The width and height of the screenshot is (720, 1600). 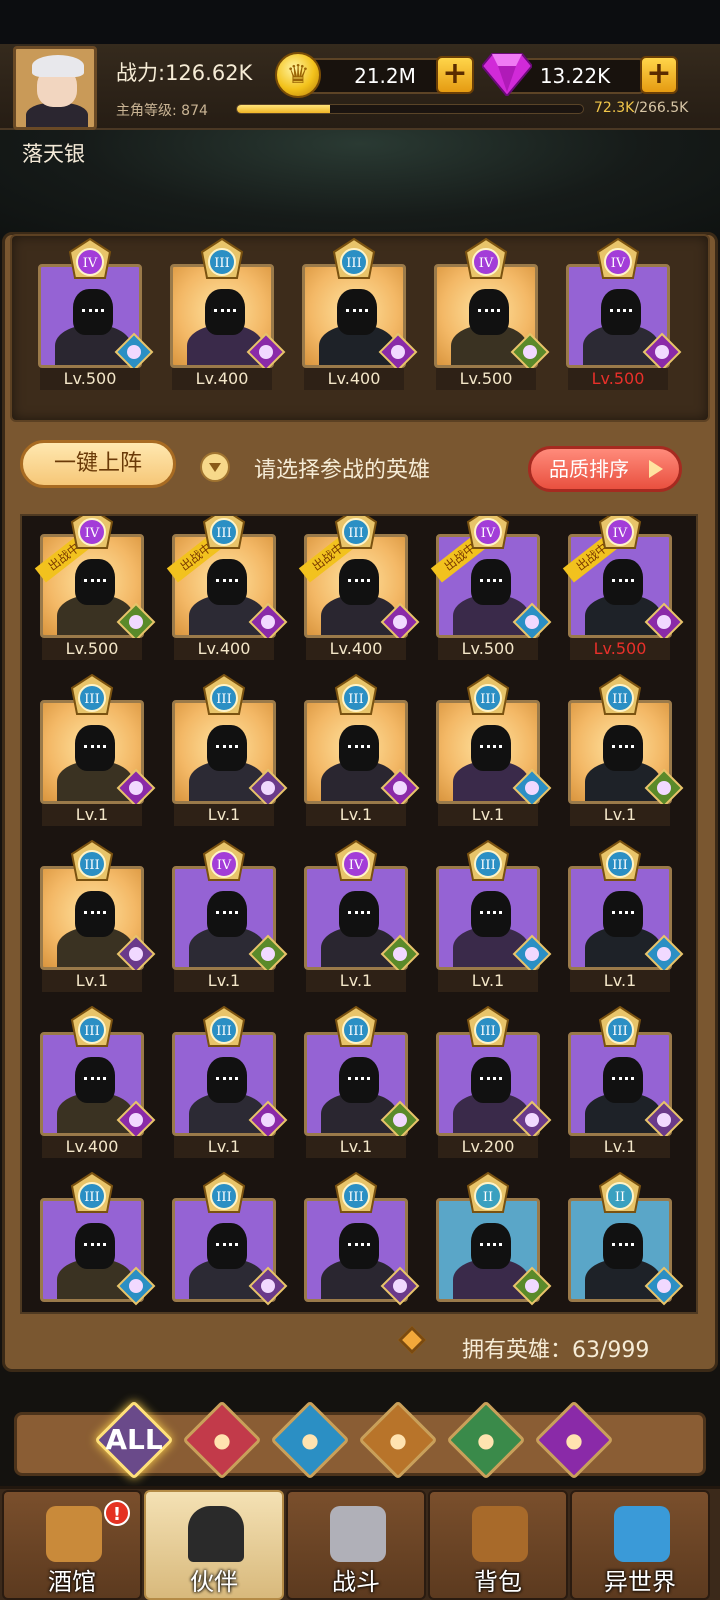 I want to click on exp-progress-bar, so click(x=410, y=109).